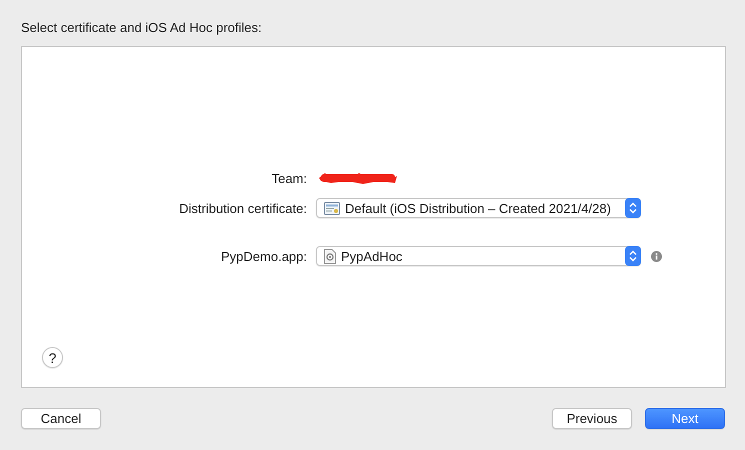 The image size is (745, 450). Describe the element at coordinates (330, 256) in the screenshot. I see `document-gear-icon` at that location.